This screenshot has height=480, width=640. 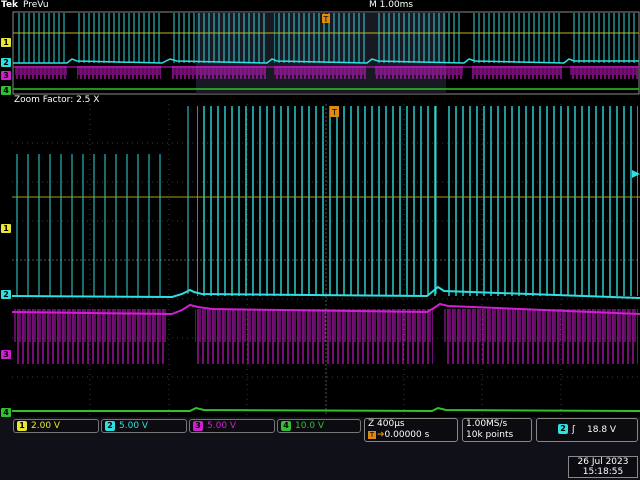 I want to click on sample-rate: 1.00MS/s, so click(x=487, y=424).